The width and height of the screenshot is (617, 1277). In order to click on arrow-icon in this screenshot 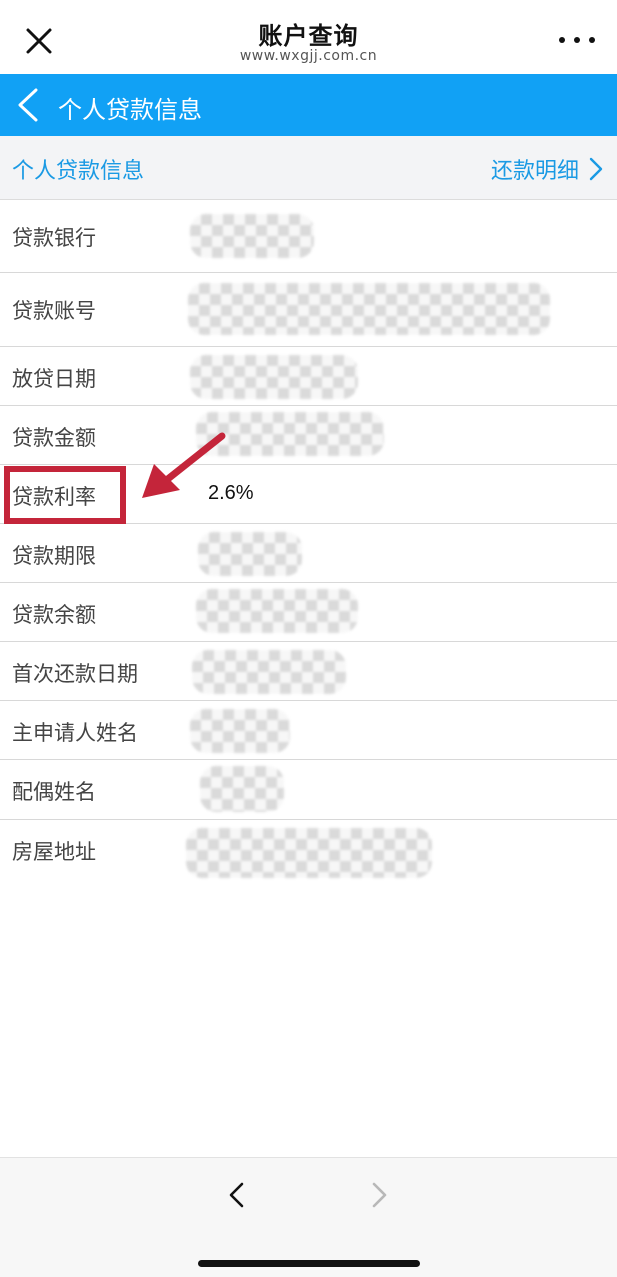, I will do `click(184, 465)`.